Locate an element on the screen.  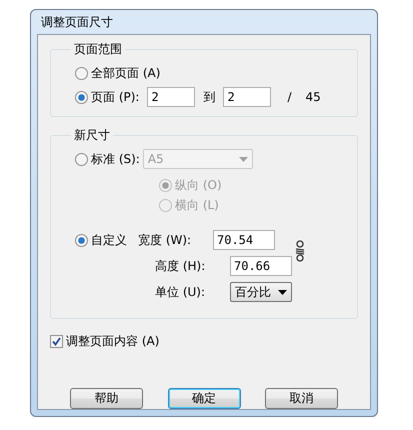
radio-label: 纵向 (O) is located at coordinates (198, 185).